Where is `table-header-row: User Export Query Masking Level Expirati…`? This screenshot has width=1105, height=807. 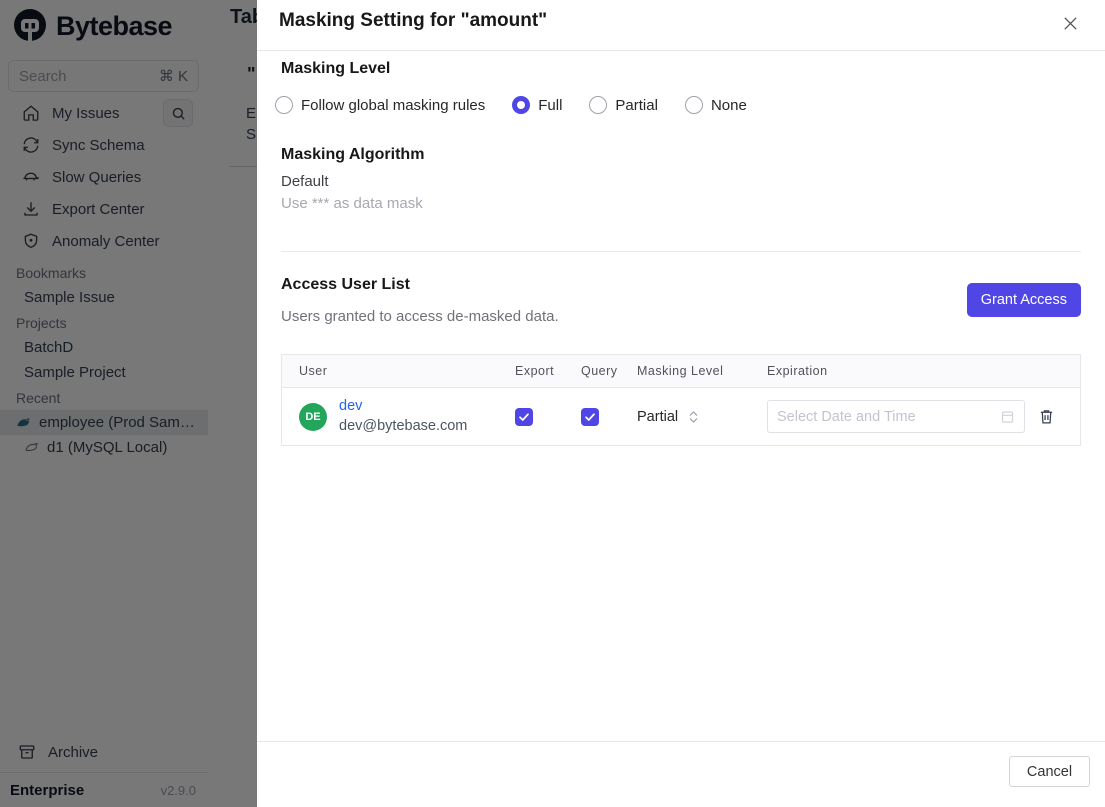
table-header-row: User Export Query Masking Level Expirati… is located at coordinates (681, 371).